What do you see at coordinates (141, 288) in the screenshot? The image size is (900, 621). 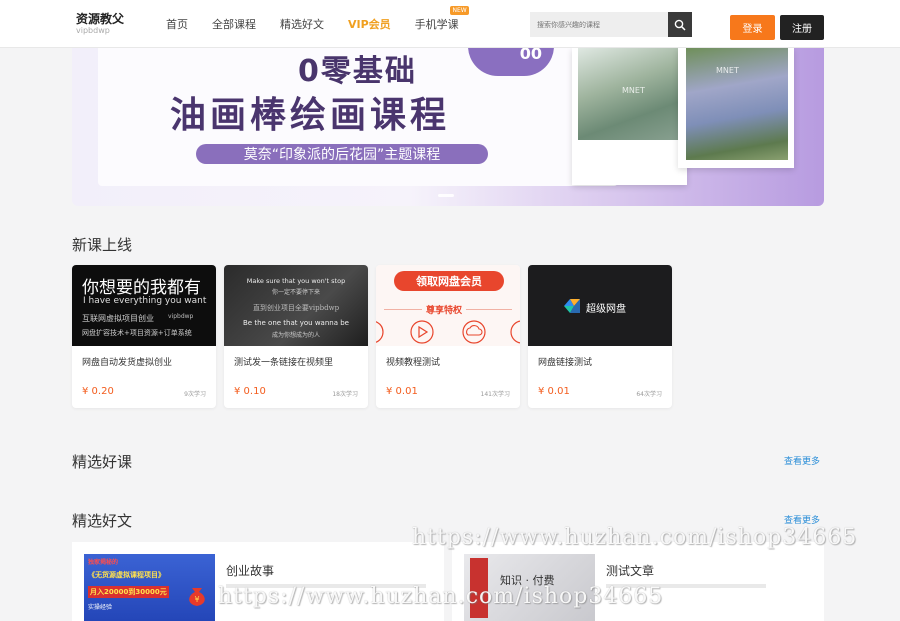 I see `thumb-line1: 你想要的我都有` at bounding box center [141, 288].